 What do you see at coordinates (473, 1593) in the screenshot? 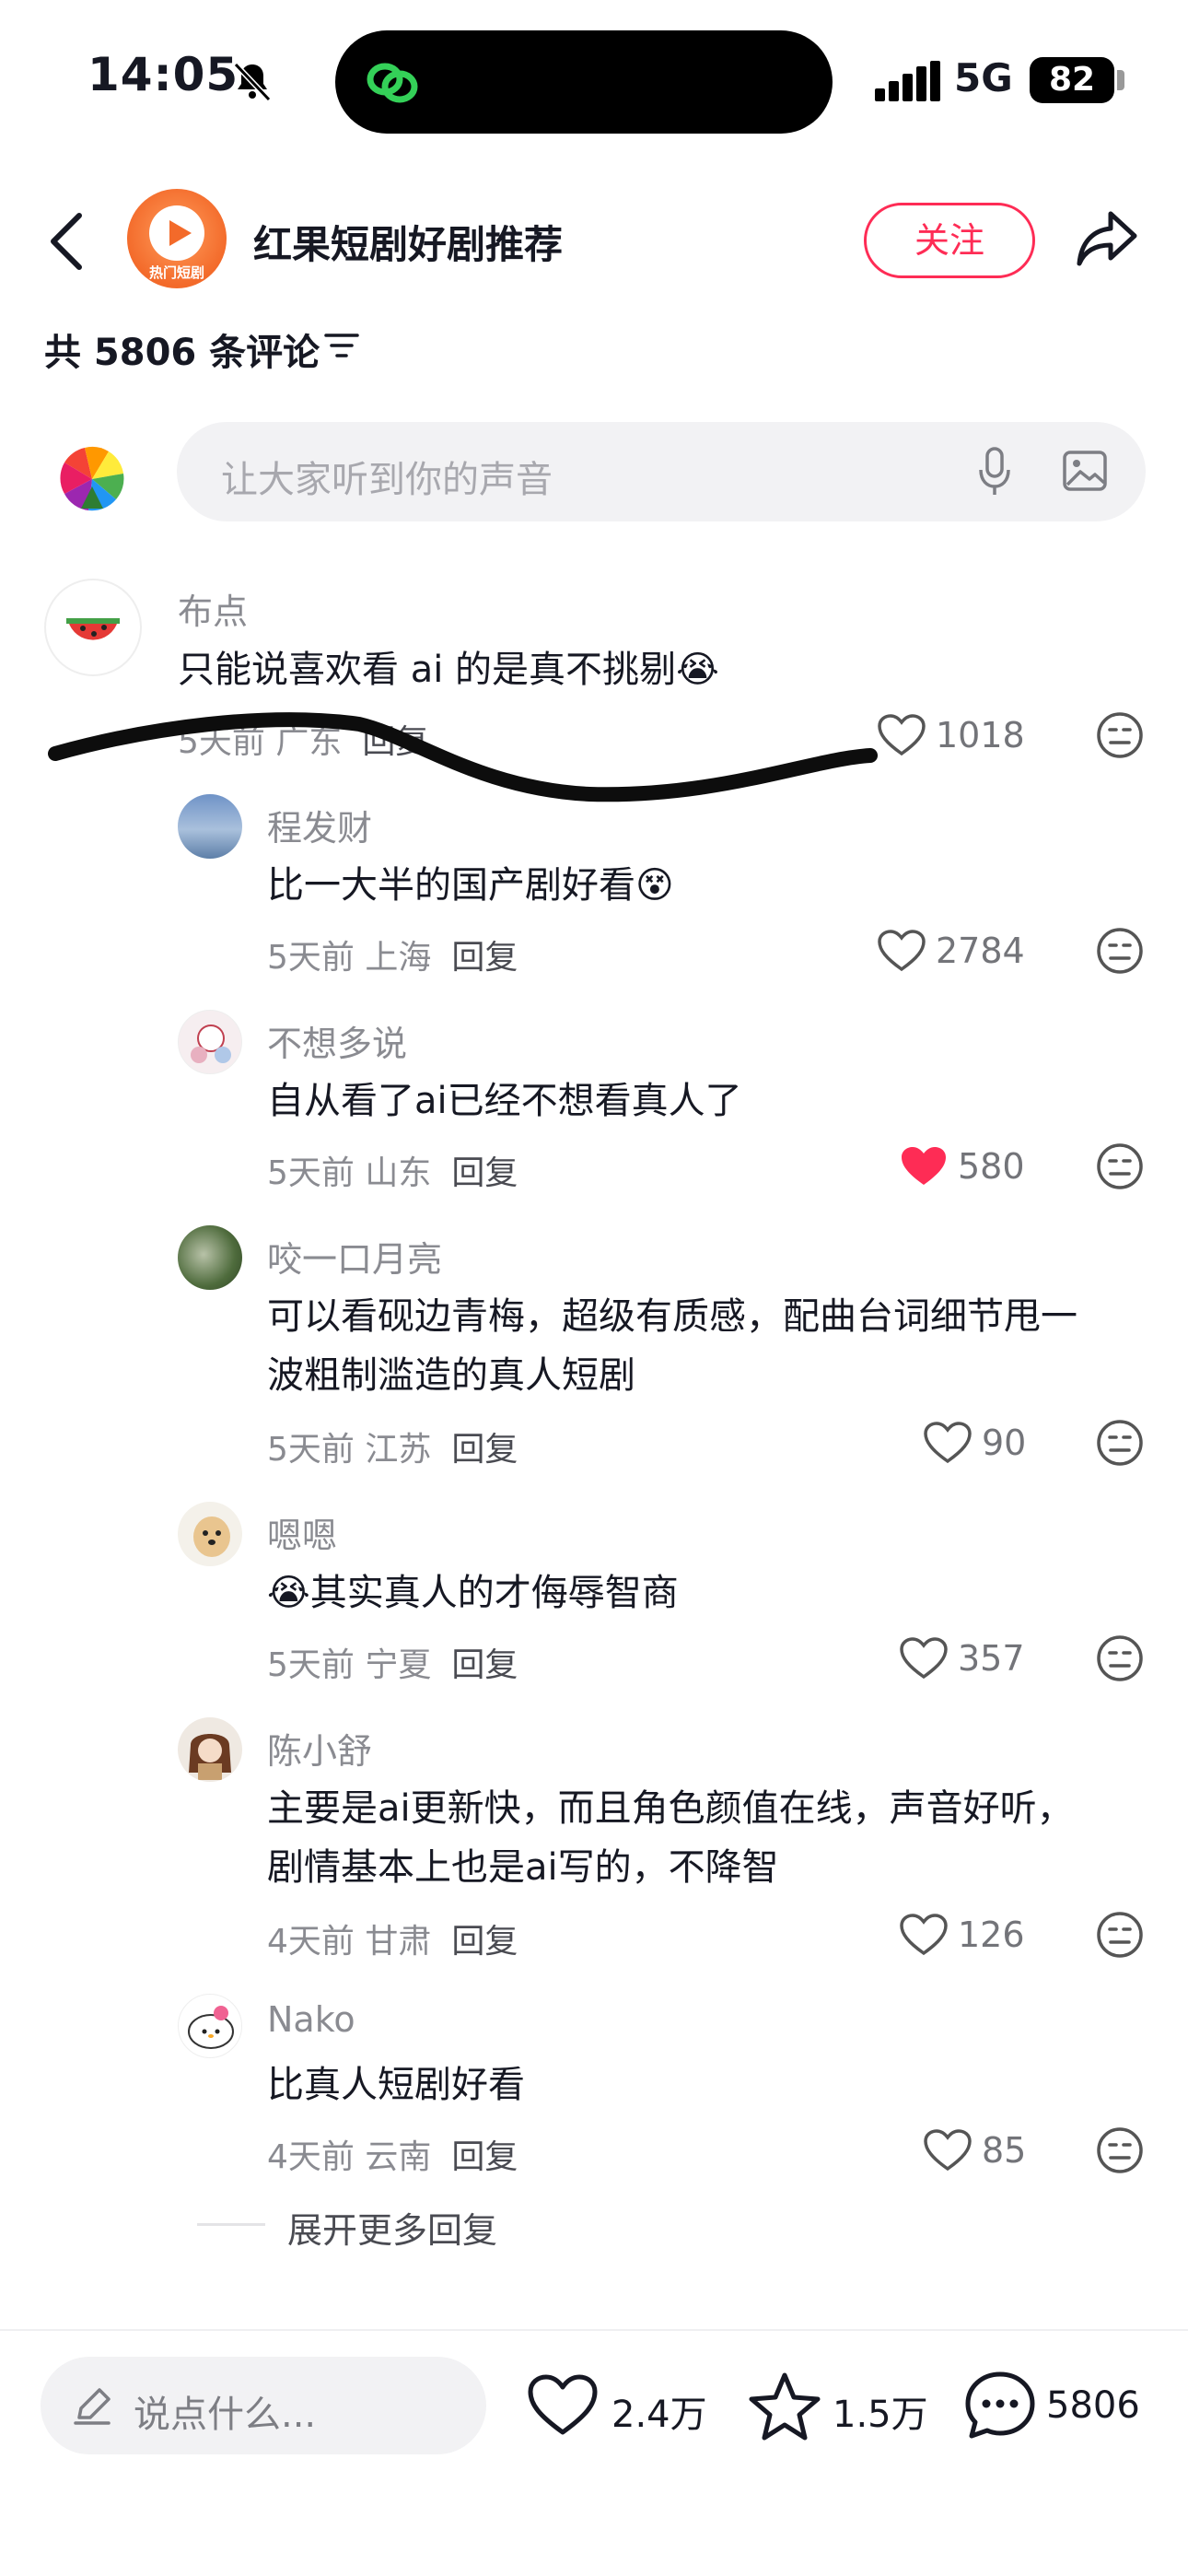
I see `comment-text: 😭其实真人的才侮辱智商` at bounding box center [473, 1593].